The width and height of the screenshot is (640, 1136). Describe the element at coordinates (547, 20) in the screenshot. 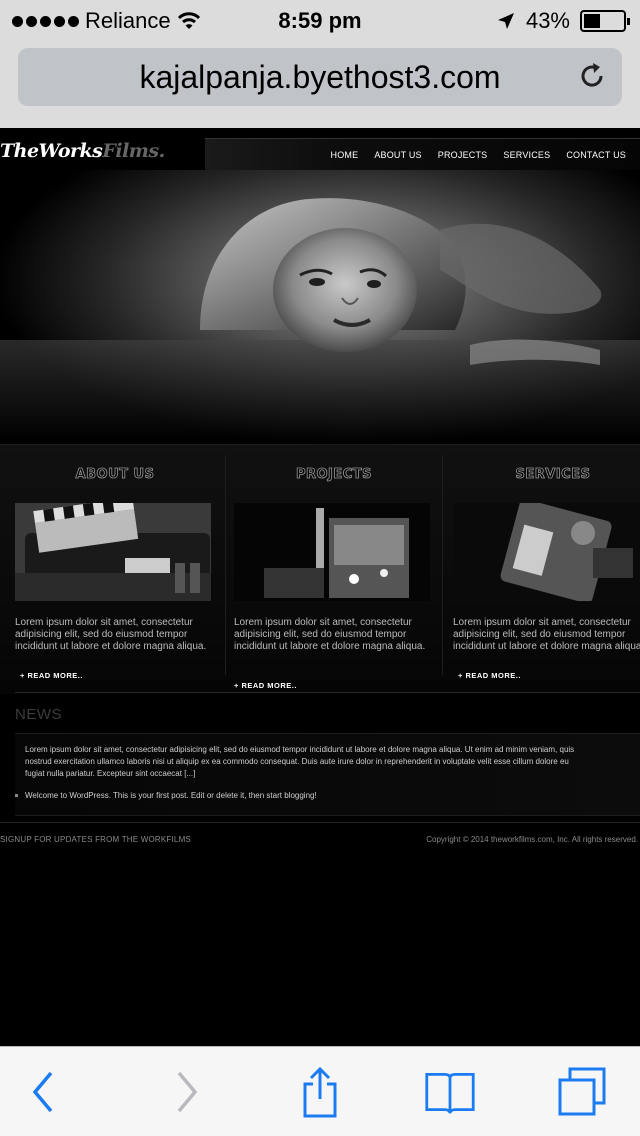

I see `battery-percent: 43%` at that location.